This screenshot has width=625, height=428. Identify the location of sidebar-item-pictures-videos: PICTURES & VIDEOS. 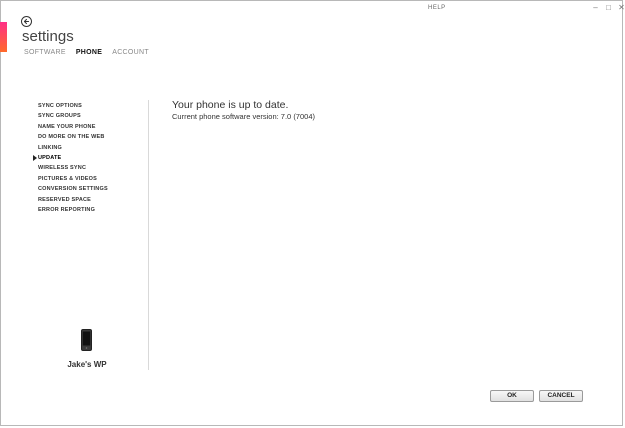
(73, 179).